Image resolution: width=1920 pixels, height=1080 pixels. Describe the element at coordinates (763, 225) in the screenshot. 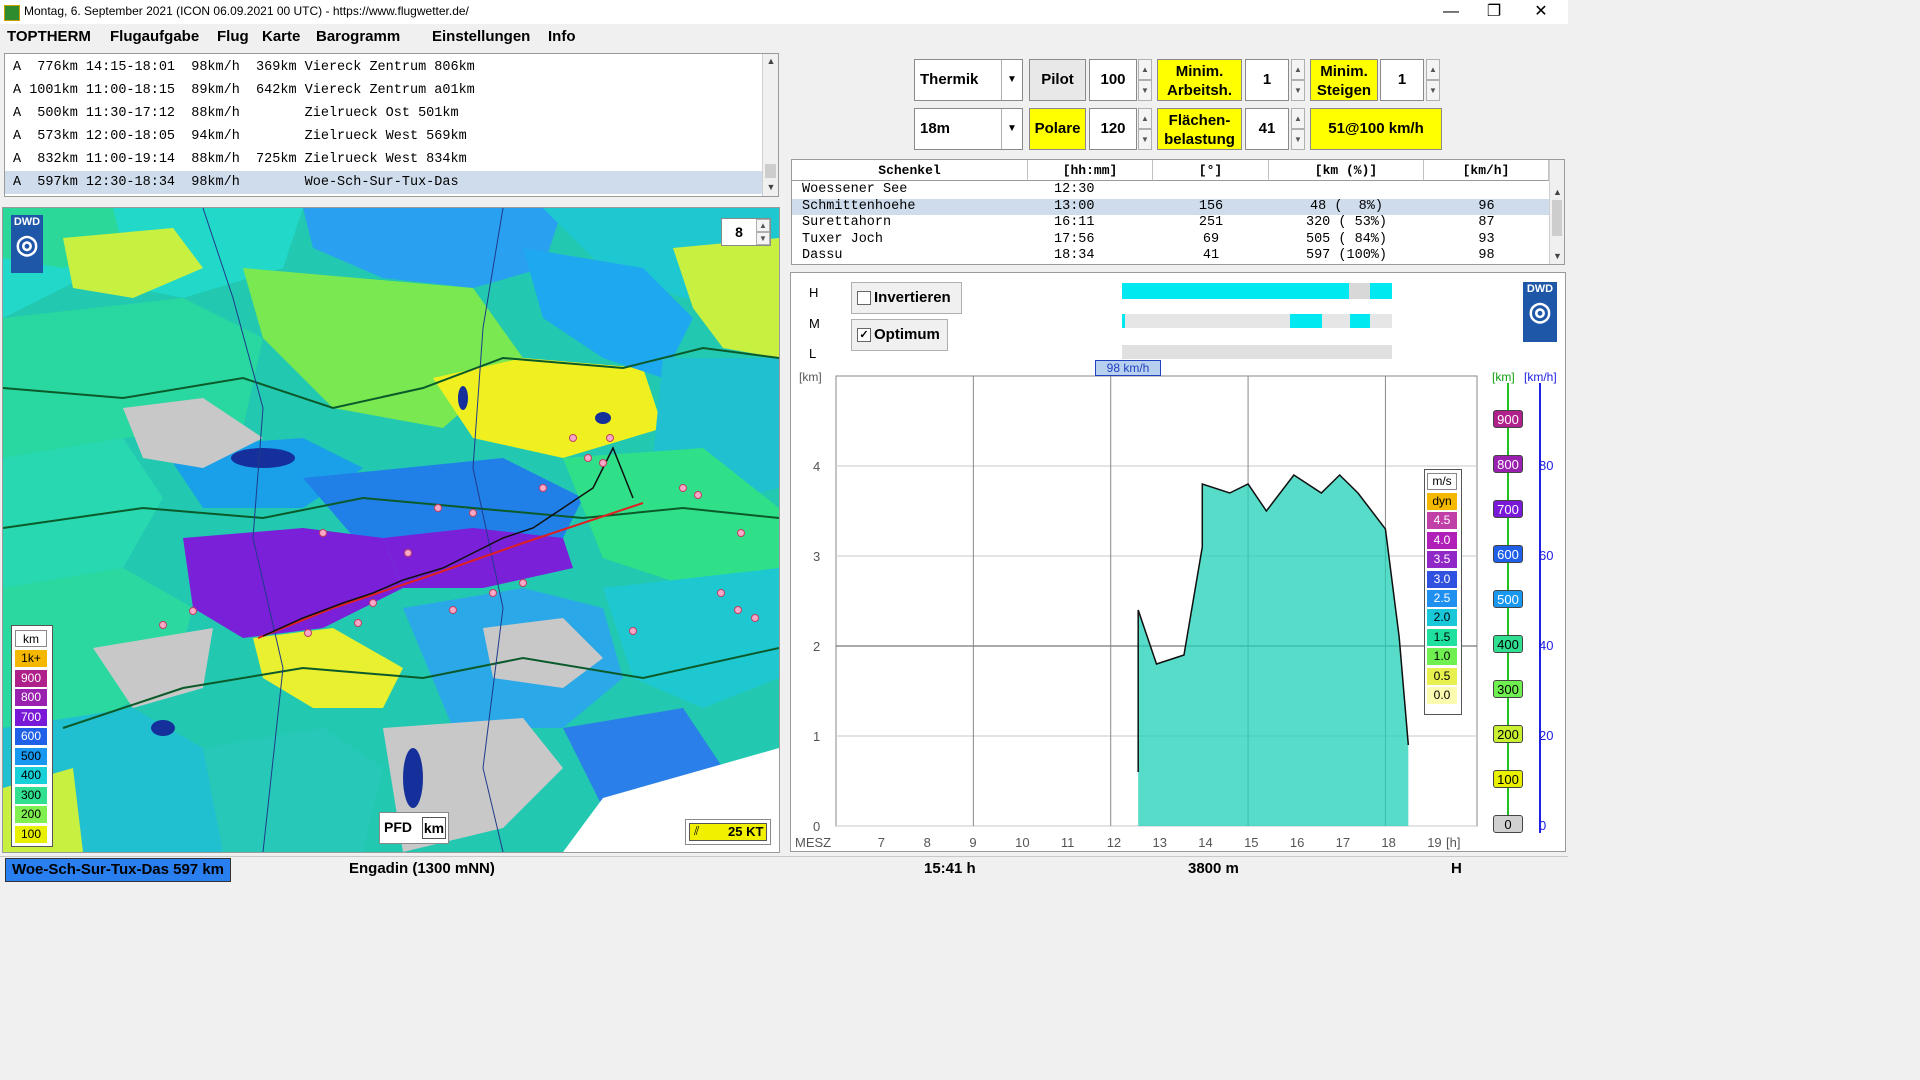

I see `zoom-up-icon: ▲` at that location.